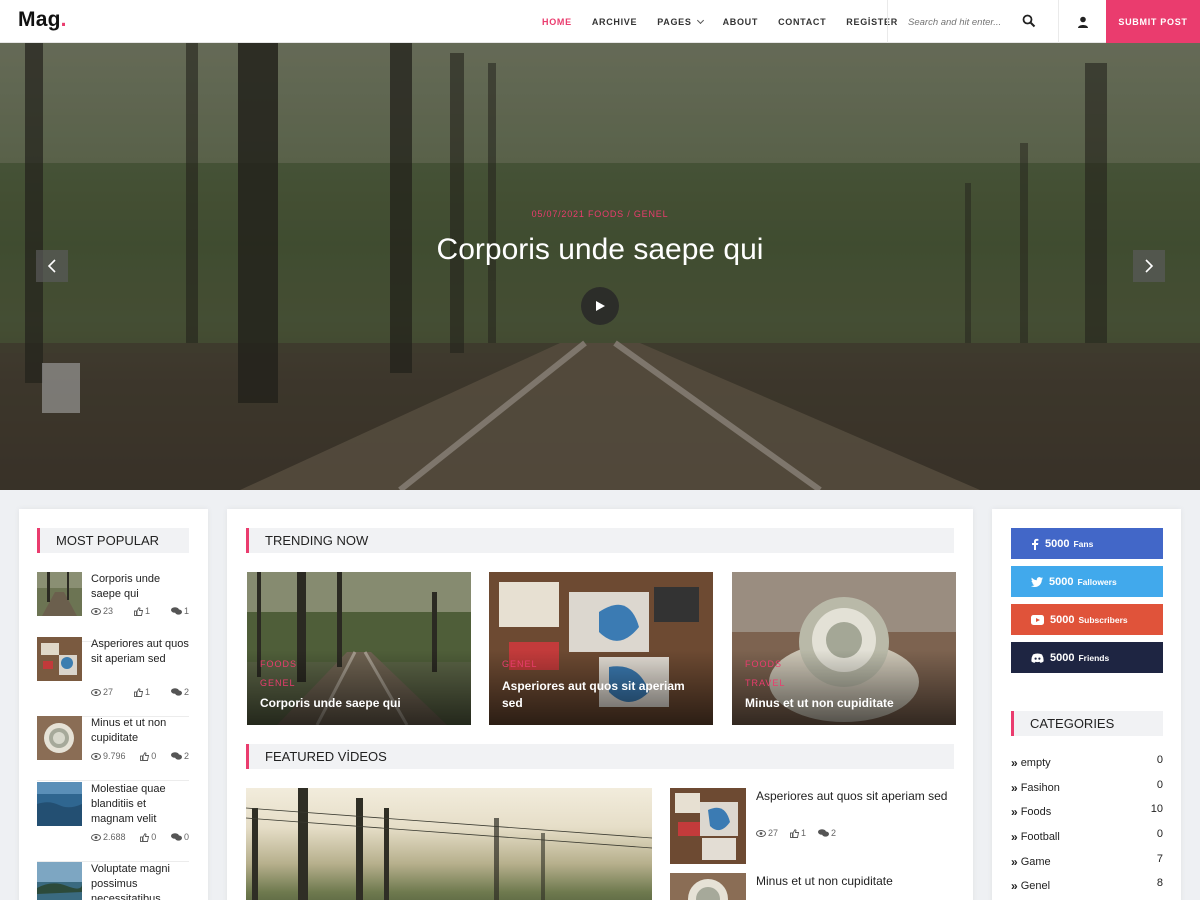 The width and height of the screenshot is (1200, 900). Describe the element at coordinates (628, 214) in the screenshot. I see `hero-categories: FOODS / GENEL` at that location.